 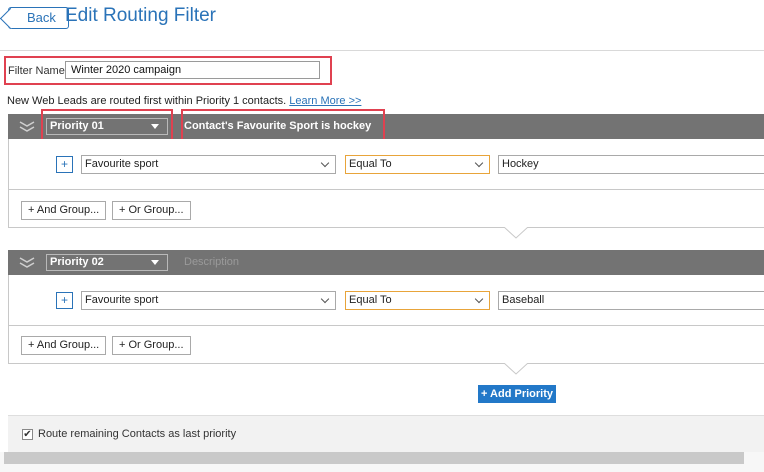 What do you see at coordinates (517, 394) in the screenshot?
I see `add-priority-button: + Add Priority` at bounding box center [517, 394].